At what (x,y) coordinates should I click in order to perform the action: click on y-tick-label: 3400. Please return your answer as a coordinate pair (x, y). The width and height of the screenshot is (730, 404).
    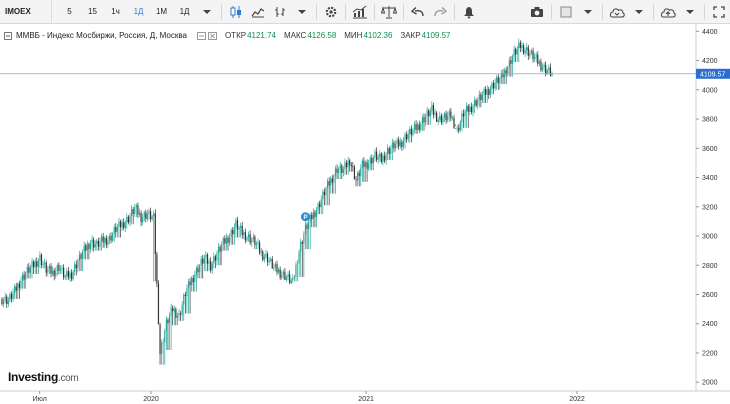
    Looking at the image, I should click on (710, 178).